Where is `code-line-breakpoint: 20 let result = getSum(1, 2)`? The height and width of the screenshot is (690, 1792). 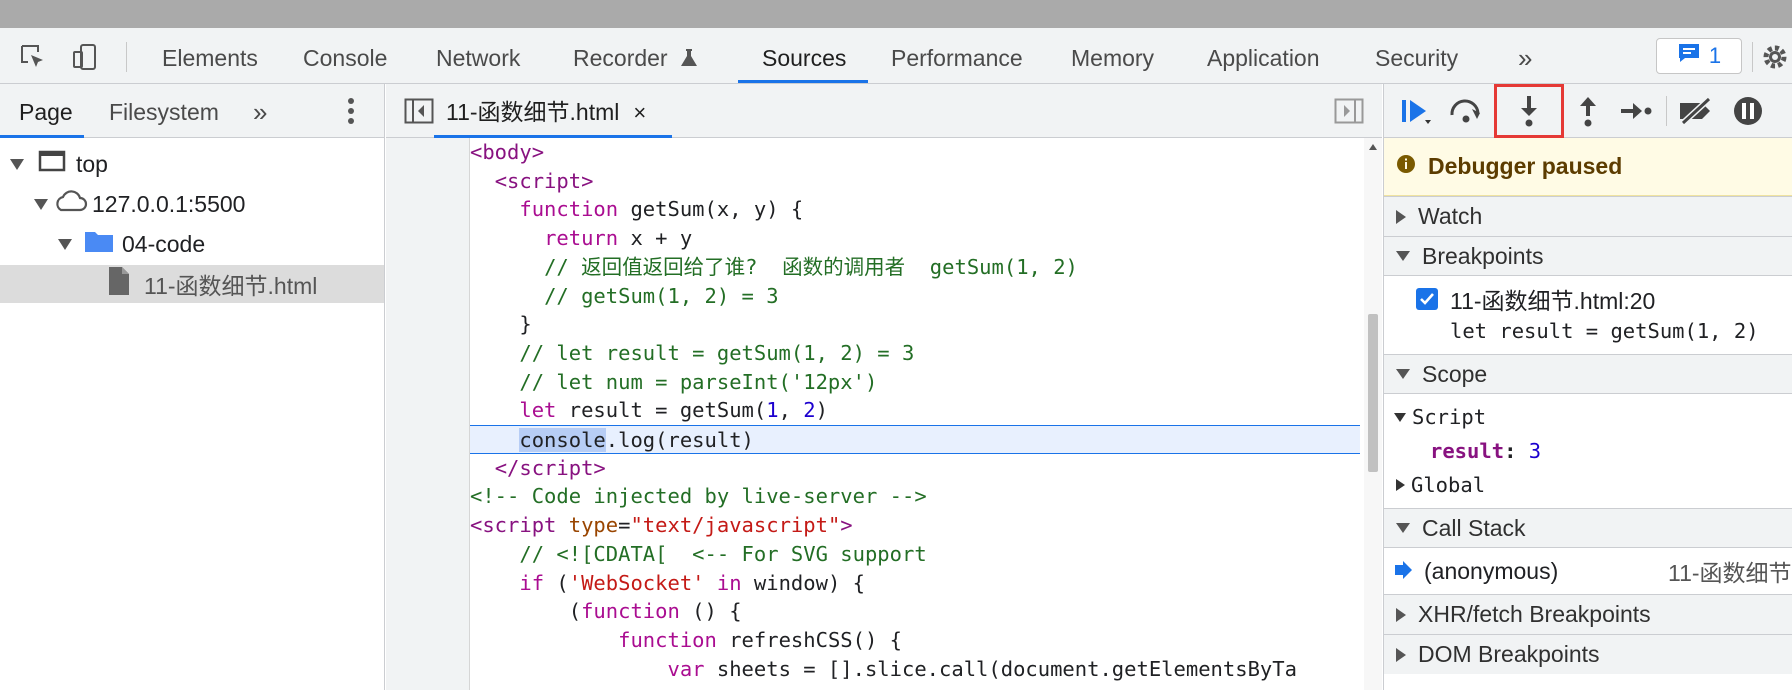 code-line-breakpoint: 20 let result = getSum(1, 2) is located at coordinates (915, 410).